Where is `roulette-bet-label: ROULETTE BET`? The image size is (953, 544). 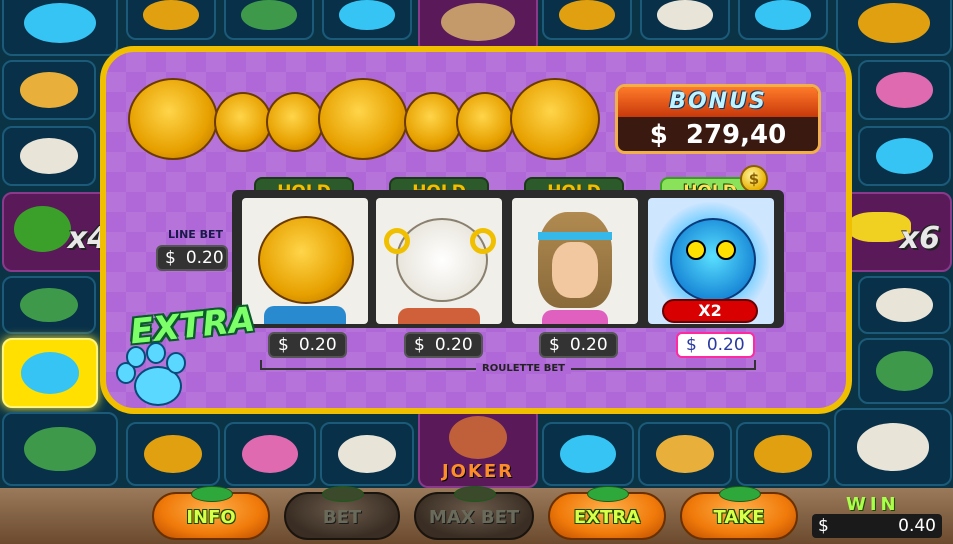 roulette-bet-label: ROULETTE BET is located at coordinates (523, 368).